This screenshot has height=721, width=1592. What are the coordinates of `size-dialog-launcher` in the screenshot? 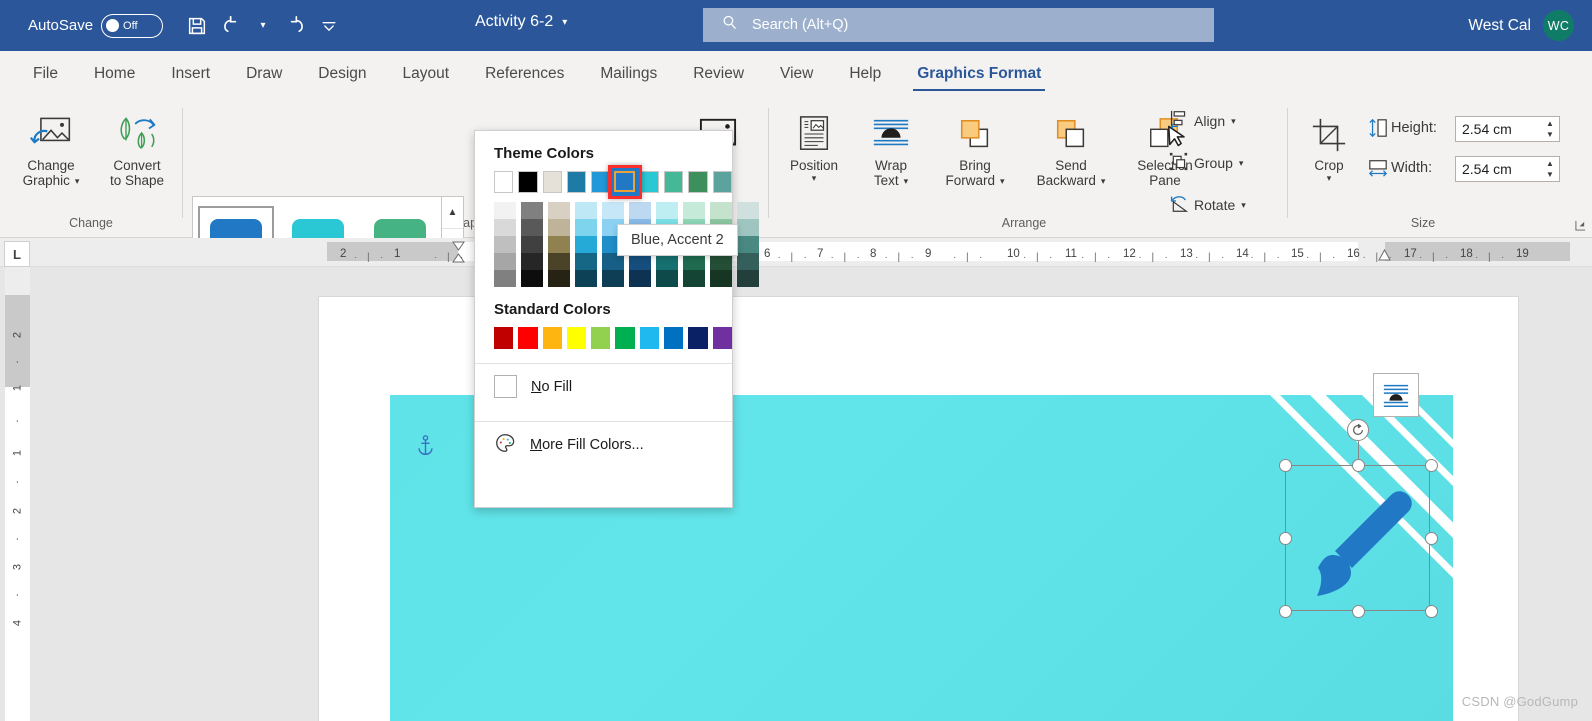 It's located at (1580, 227).